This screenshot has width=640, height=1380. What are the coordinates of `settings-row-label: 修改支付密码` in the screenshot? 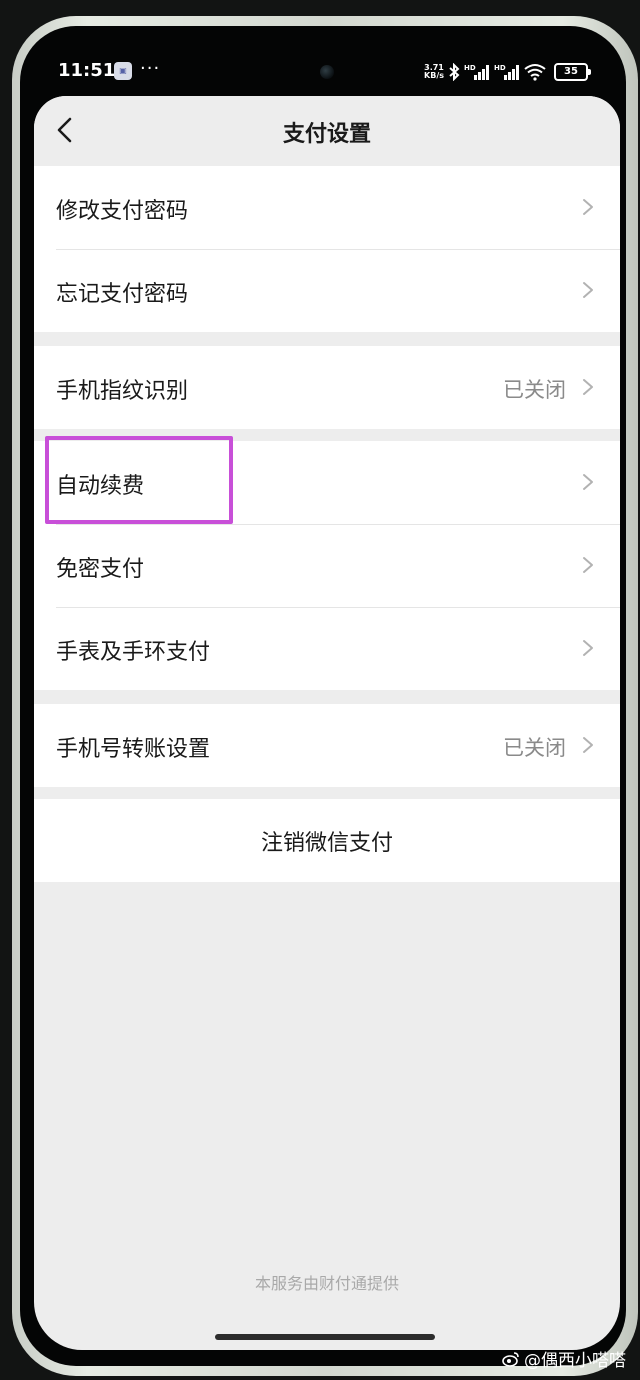 It's located at (122, 211).